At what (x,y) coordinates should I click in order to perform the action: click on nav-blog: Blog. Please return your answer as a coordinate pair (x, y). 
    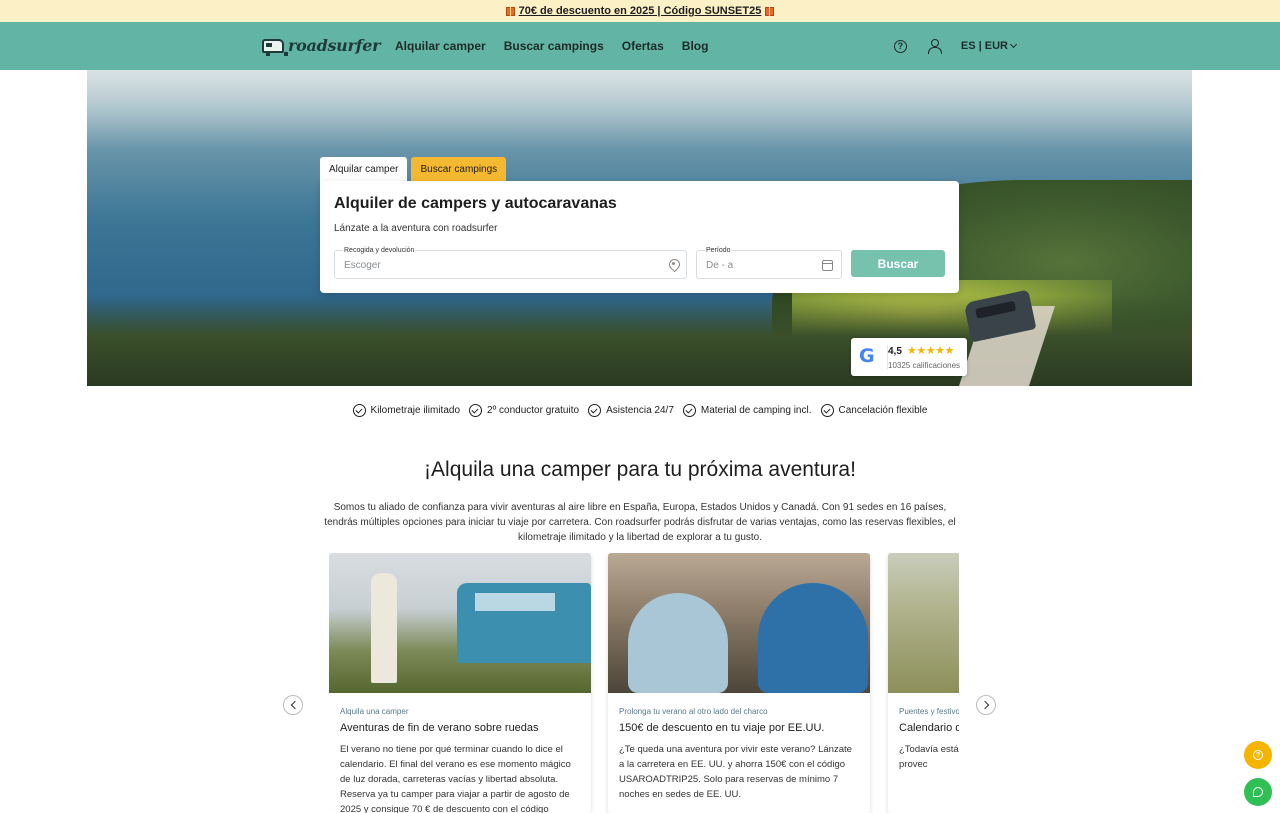
    Looking at the image, I should click on (695, 46).